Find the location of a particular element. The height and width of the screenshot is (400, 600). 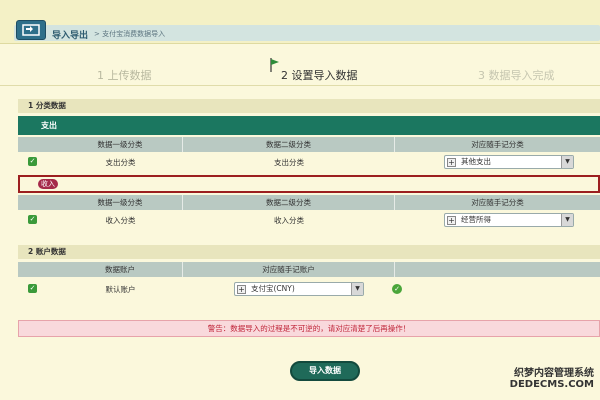

expense-table-header: 数据一级分类 数据二级分类 对应随手记分类 is located at coordinates (309, 144).